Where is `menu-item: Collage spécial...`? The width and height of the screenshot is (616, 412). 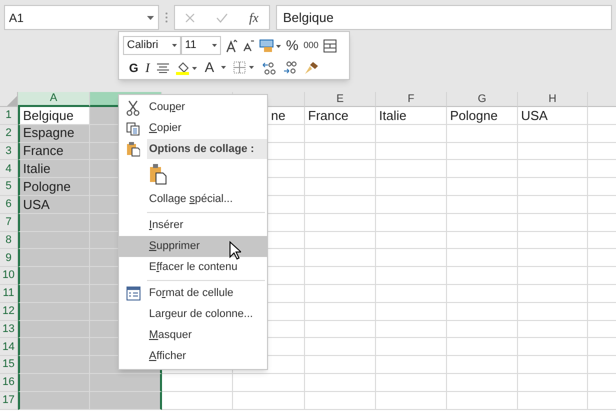 menu-item: Collage spécial... is located at coordinates (193, 199).